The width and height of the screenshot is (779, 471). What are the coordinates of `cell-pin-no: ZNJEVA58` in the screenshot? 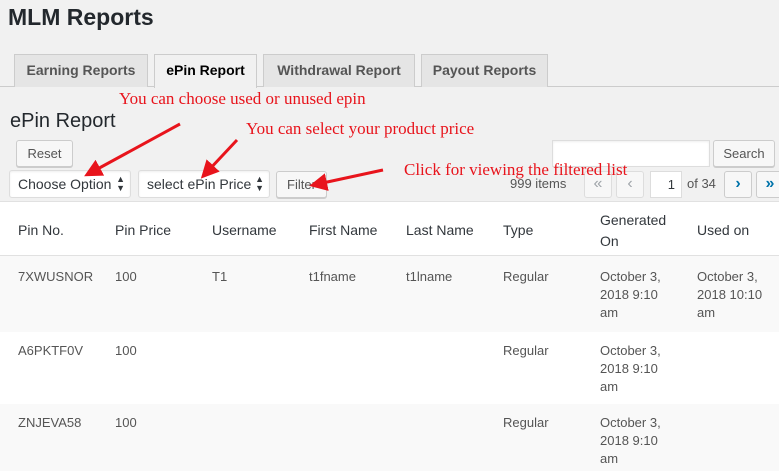 It's located at (50, 422).